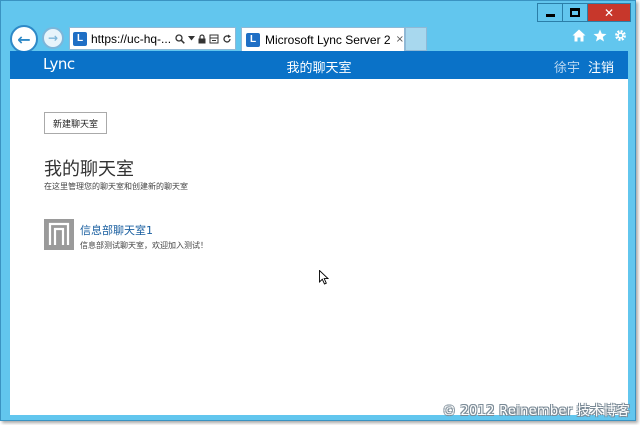 This screenshot has width=640, height=425. I want to click on page-title: 我的聊天室, so click(89, 169).